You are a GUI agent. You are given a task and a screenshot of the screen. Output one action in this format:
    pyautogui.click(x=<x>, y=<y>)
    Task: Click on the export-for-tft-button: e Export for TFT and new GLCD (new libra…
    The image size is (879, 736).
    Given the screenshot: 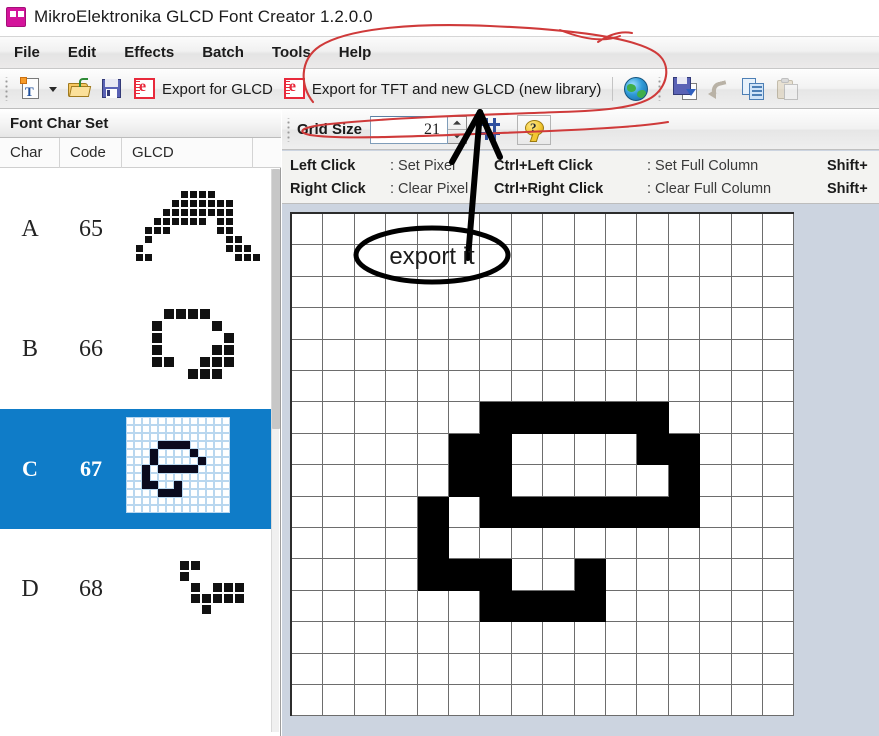 What is the action you would take?
    pyautogui.click(x=442, y=89)
    